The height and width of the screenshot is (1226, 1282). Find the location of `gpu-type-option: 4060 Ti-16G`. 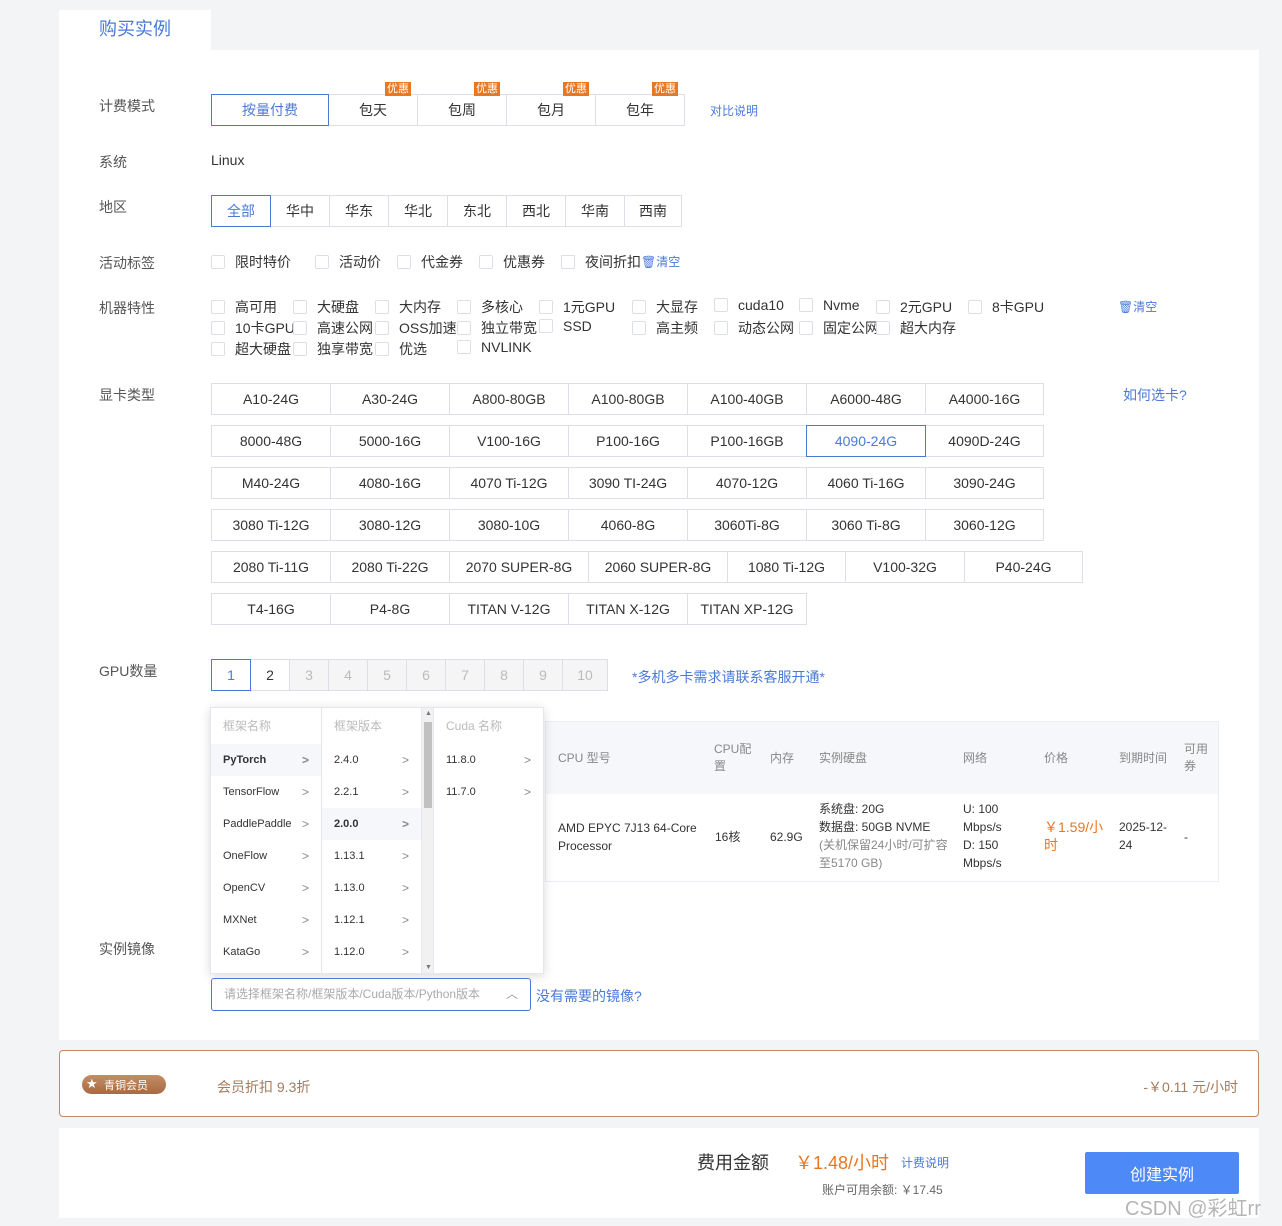

gpu-type-option: 4060 Ti-16G is located at coordinates (866, 483).